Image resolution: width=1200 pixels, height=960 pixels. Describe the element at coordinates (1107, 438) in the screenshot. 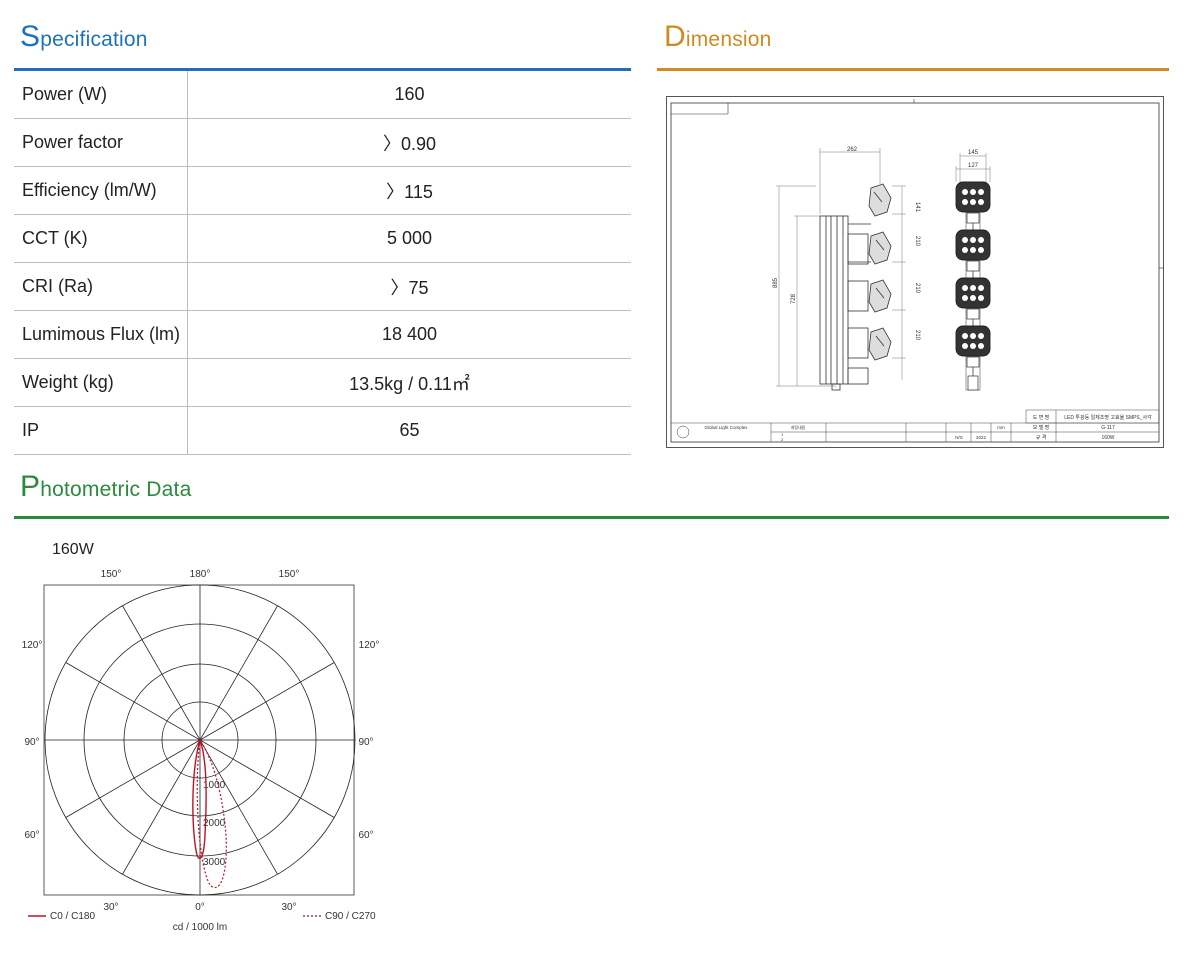

I see `title-block-spec: 160W` at that location.